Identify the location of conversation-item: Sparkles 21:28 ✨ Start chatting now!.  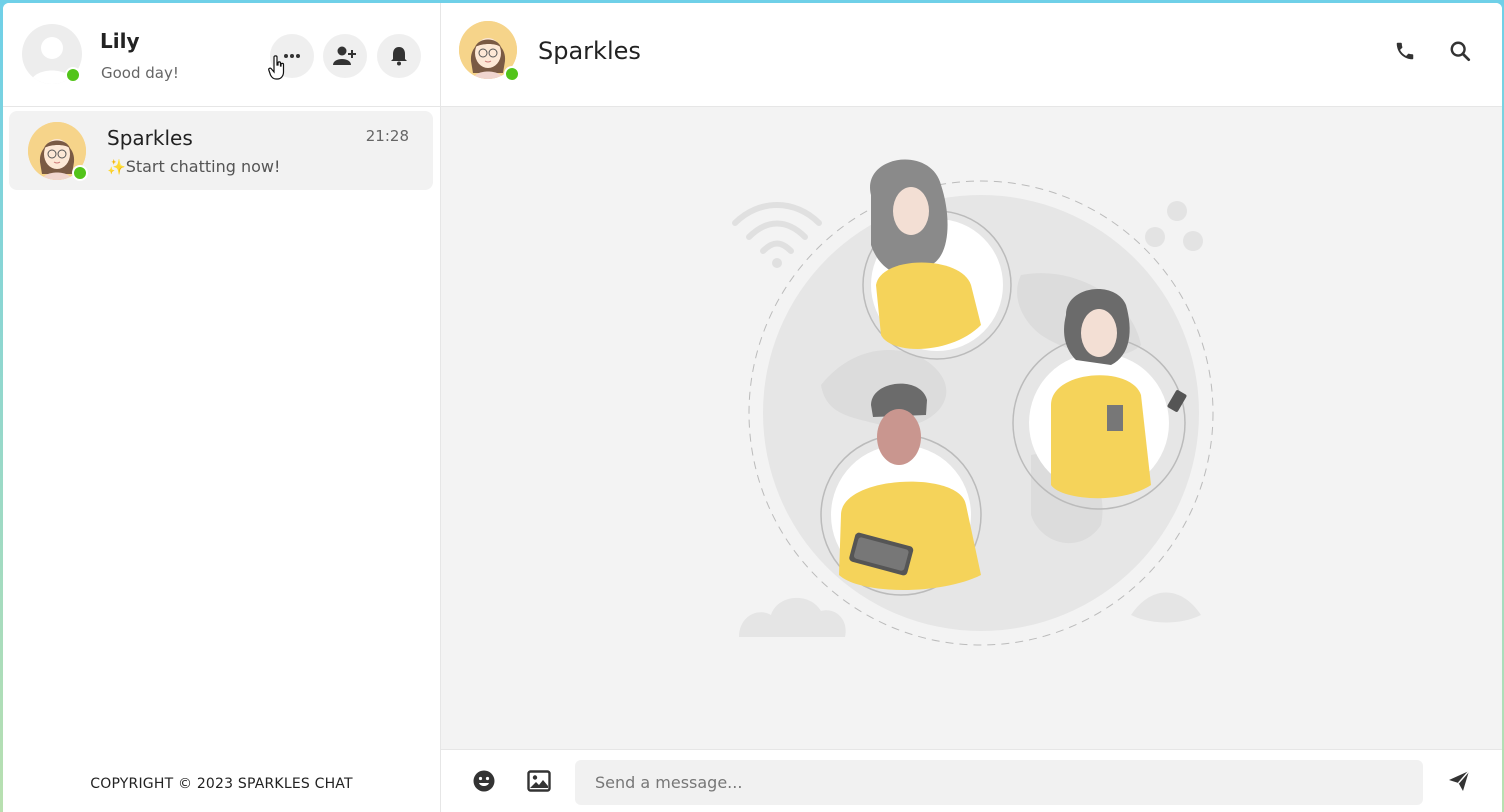
(221, 150).